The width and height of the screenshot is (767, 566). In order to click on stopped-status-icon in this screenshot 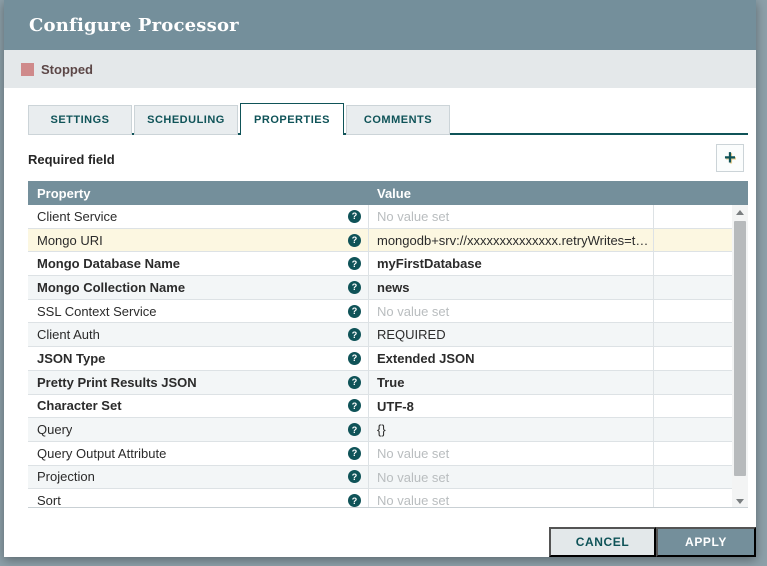, I will do `click(27, 69)`.